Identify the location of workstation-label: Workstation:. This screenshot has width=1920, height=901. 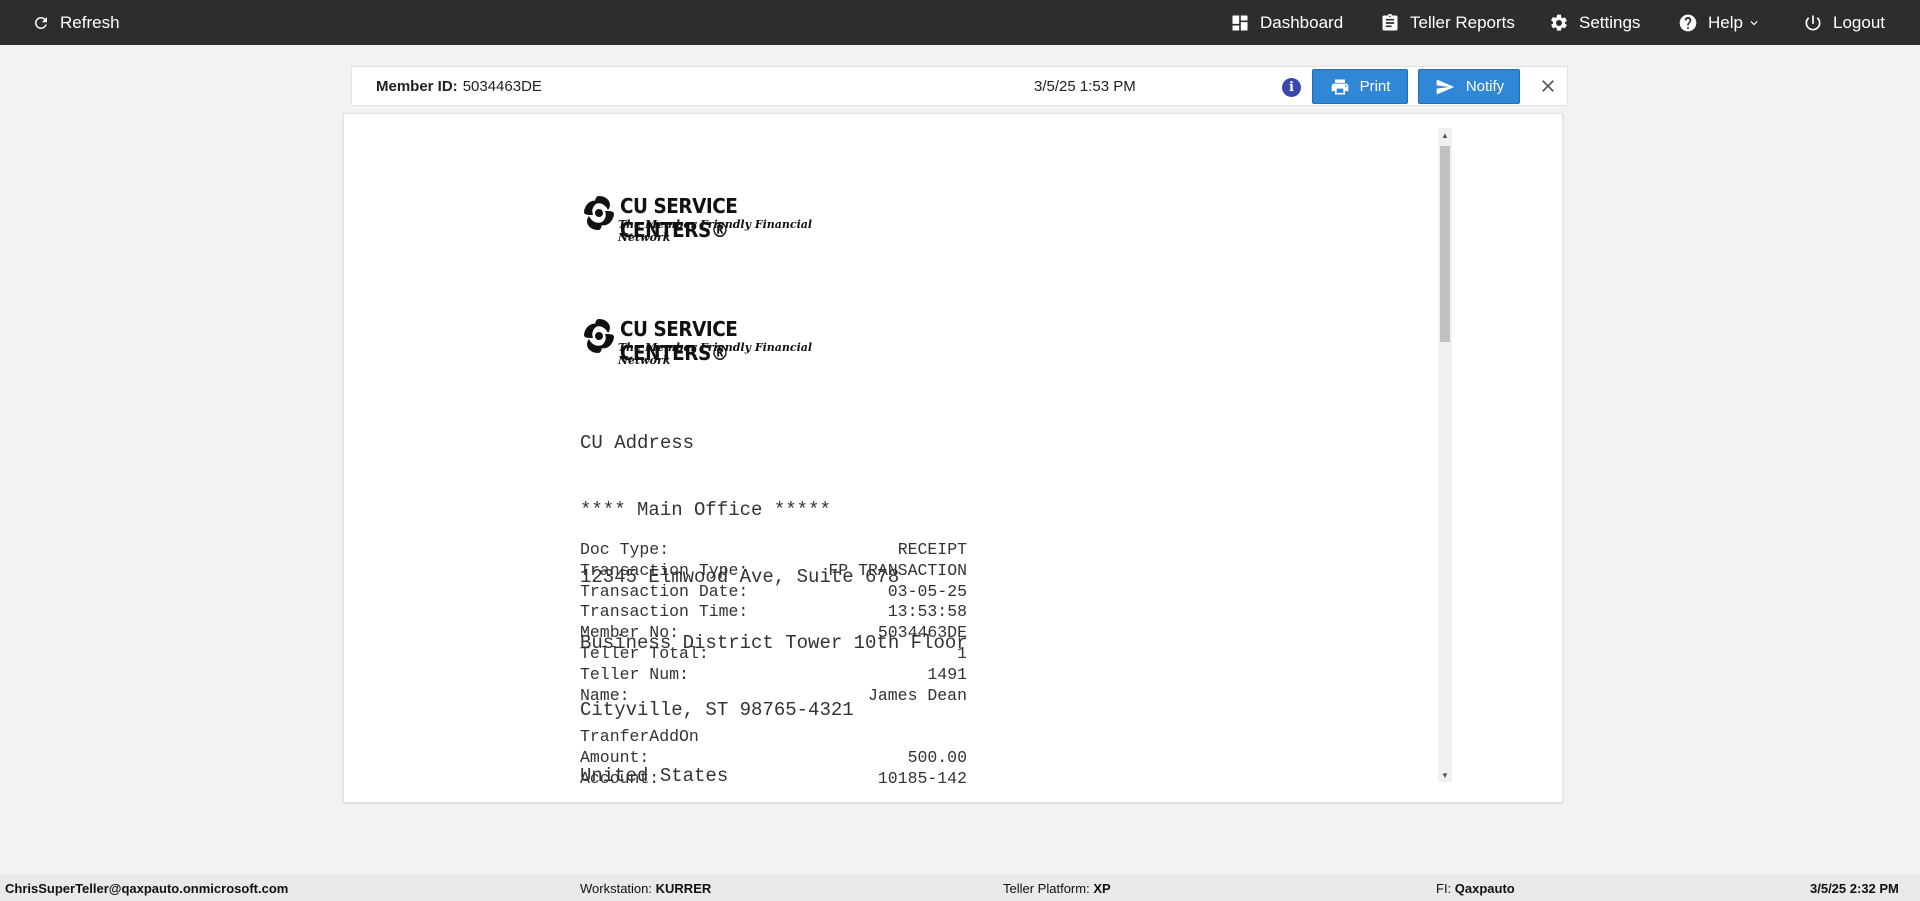
(616, 888).